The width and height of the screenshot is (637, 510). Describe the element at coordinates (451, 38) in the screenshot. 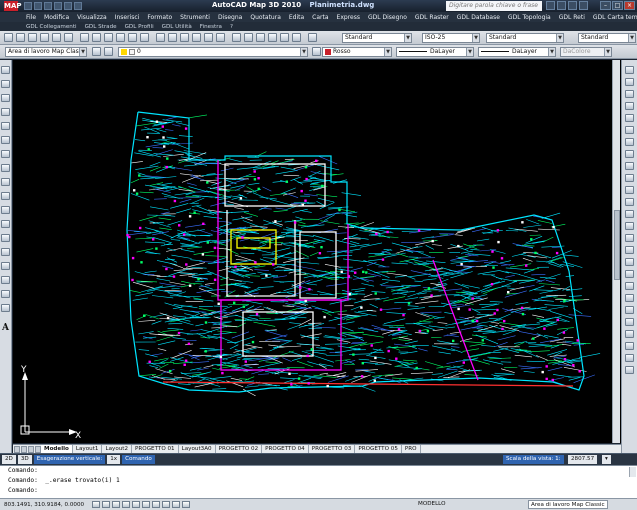

I see `dim-style-select: ISO-25 ▼` at that location.